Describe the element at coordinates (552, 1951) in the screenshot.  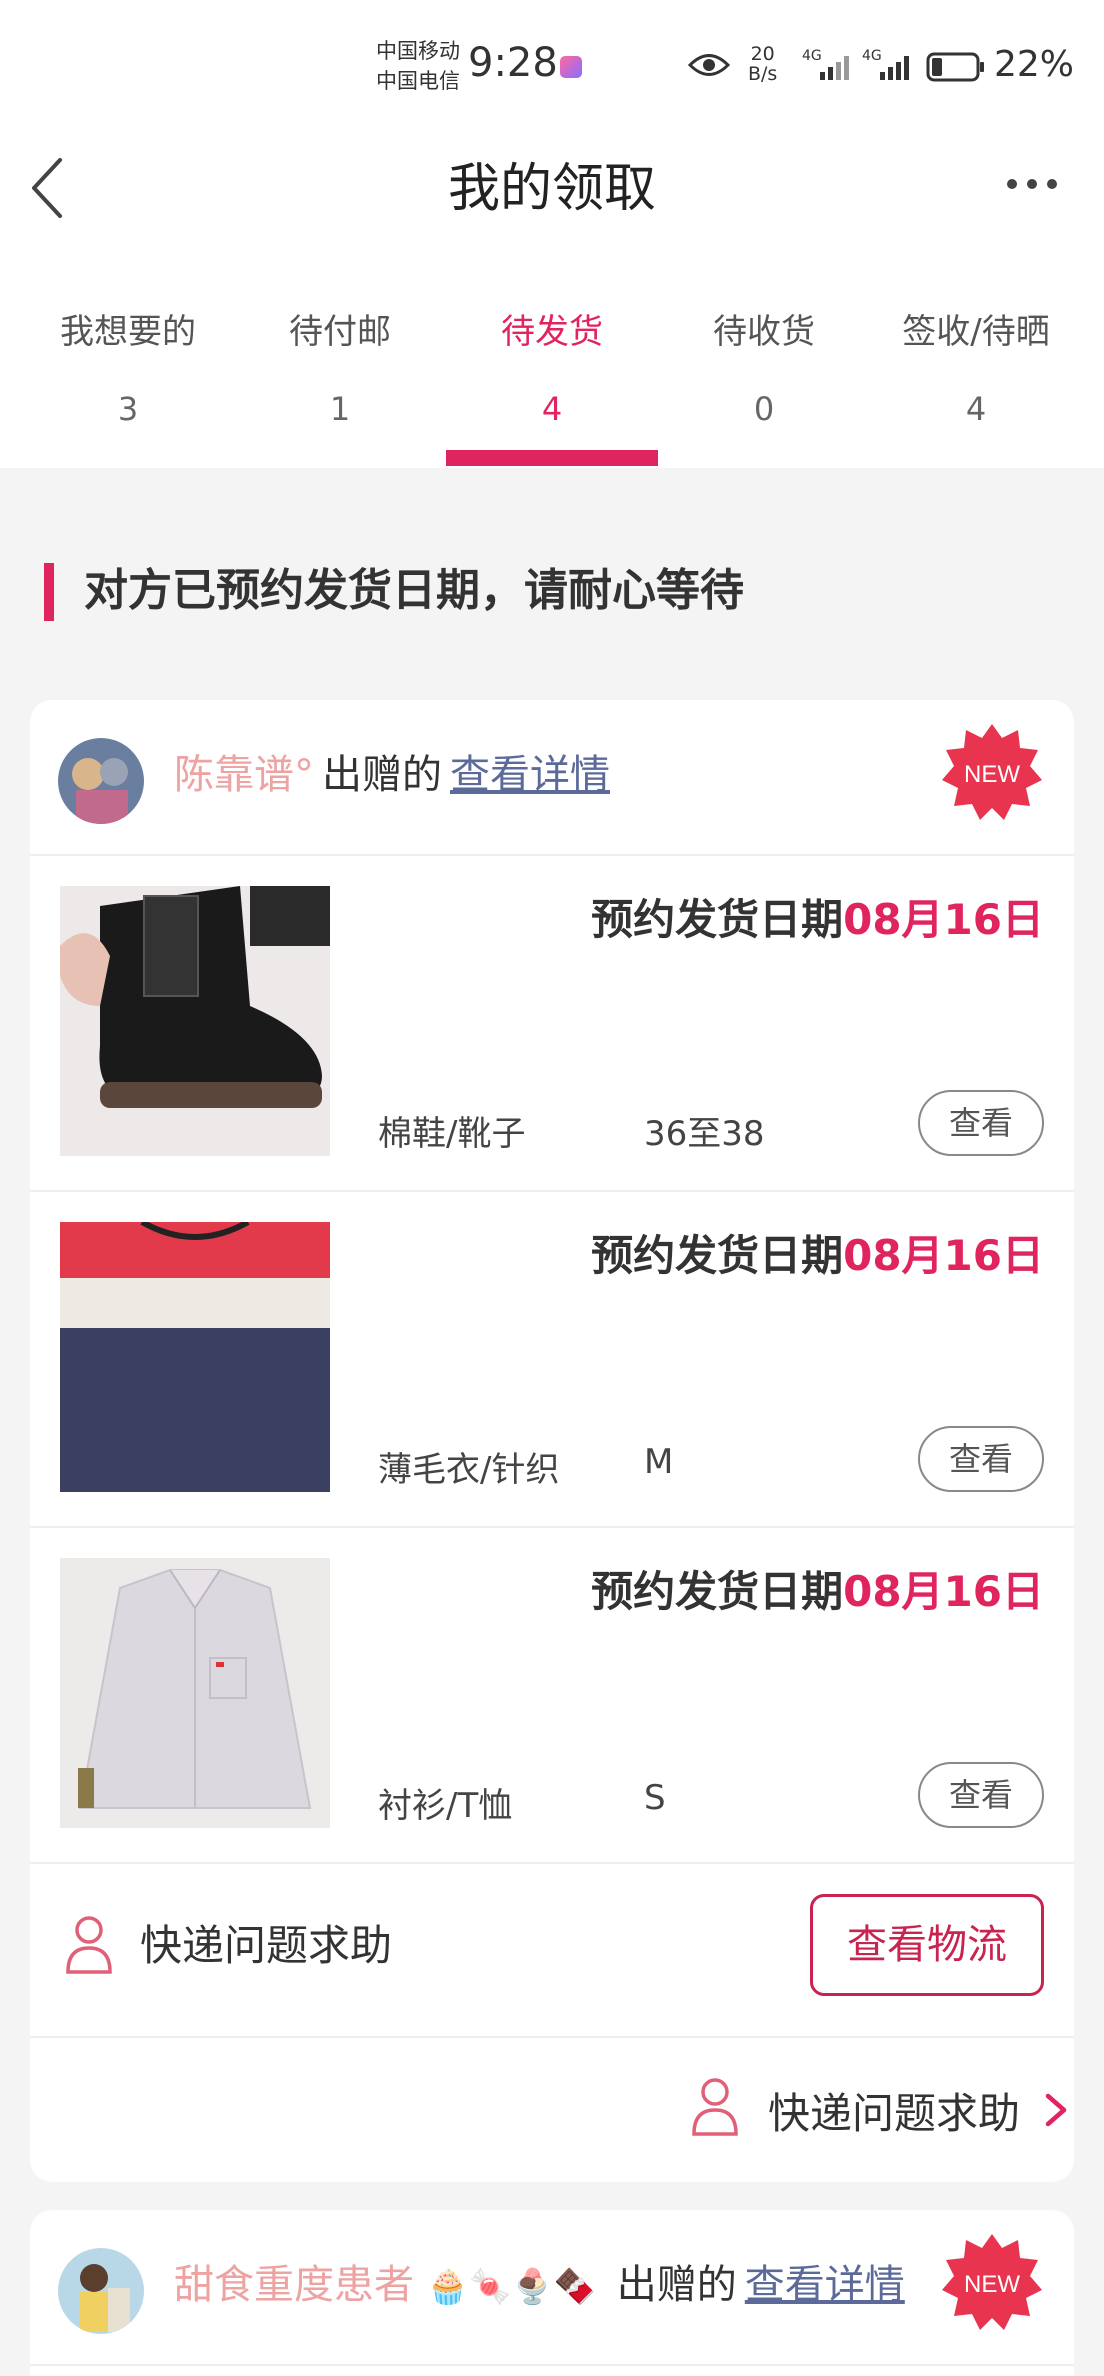
I see `shipping-help-row: 快递问题求助 查看物流` at that location.